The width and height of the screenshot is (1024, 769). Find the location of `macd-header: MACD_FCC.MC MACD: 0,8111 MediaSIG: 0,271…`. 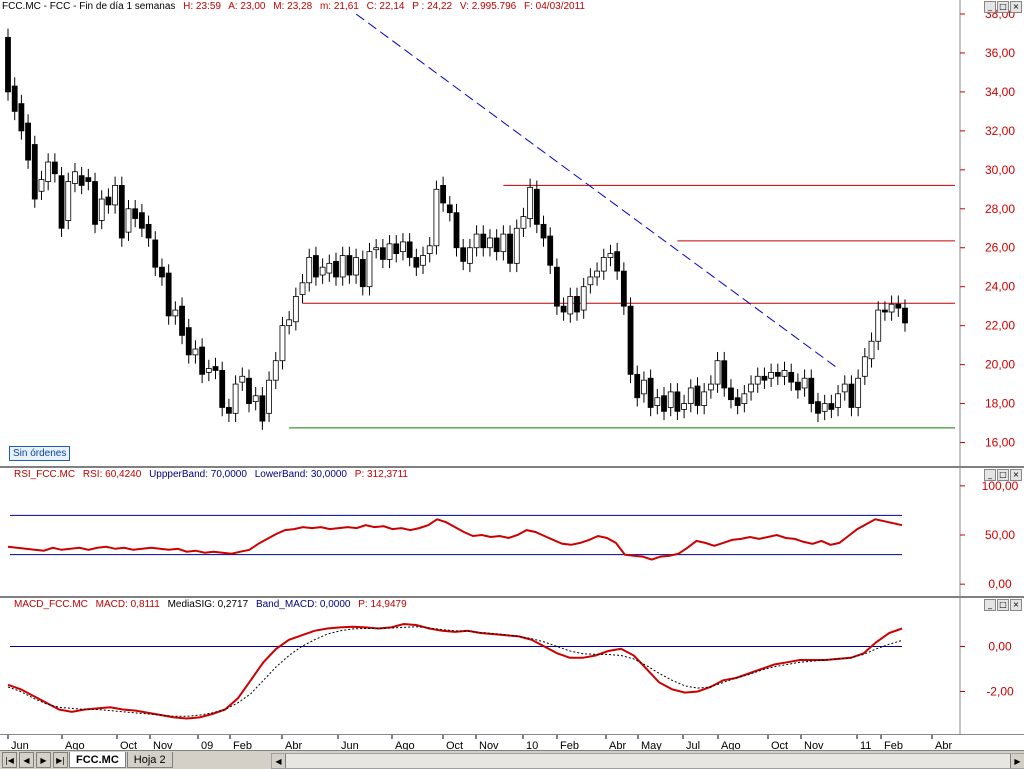

macd-header: MACD_FCC.MC MACD: 0,8111 MediaSIG: 0,271… is located at coordinates (213, 604).